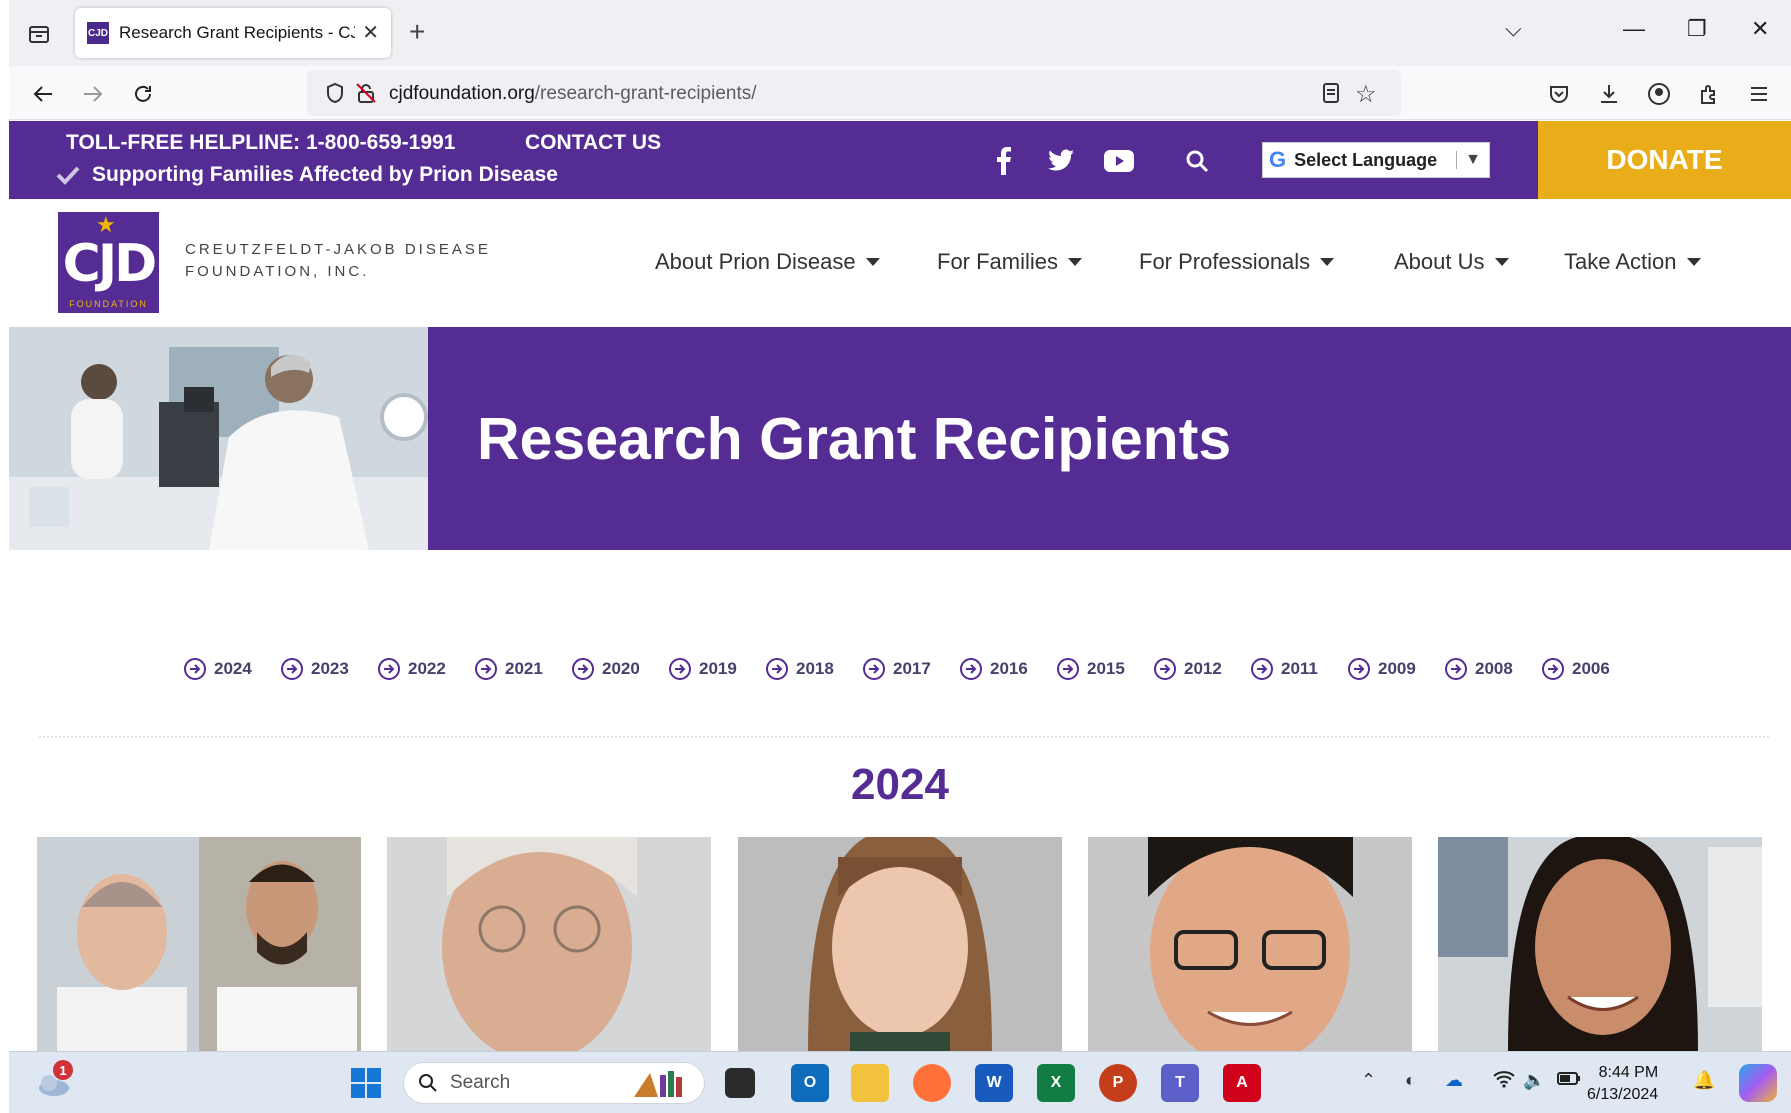 Image resolution: width=1791 pixels, height=1113 pixels. What do you see at coordinates (1331, 95) in the screenshot?
I see `reader-view-icon` at bounding box center [1331, 95].